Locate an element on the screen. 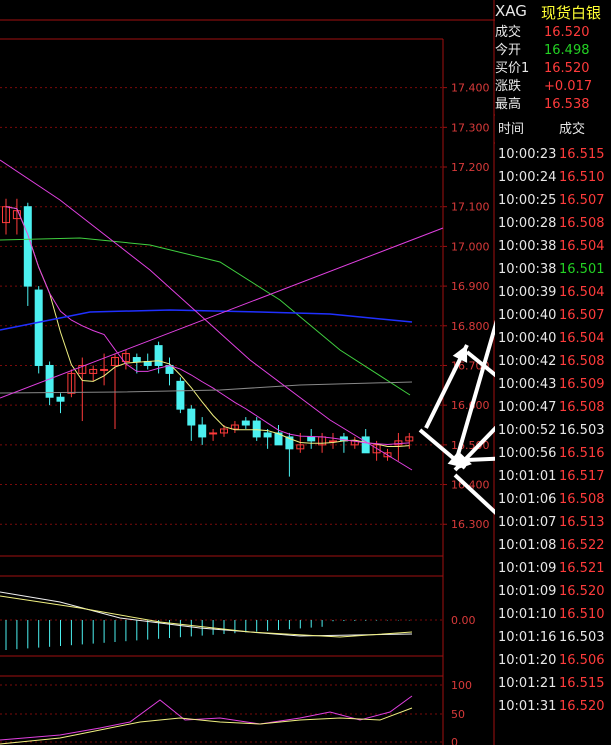 This screenshot has width=611, height=745. price-tick-label: 17.300 is located at coordinates (470, 127).